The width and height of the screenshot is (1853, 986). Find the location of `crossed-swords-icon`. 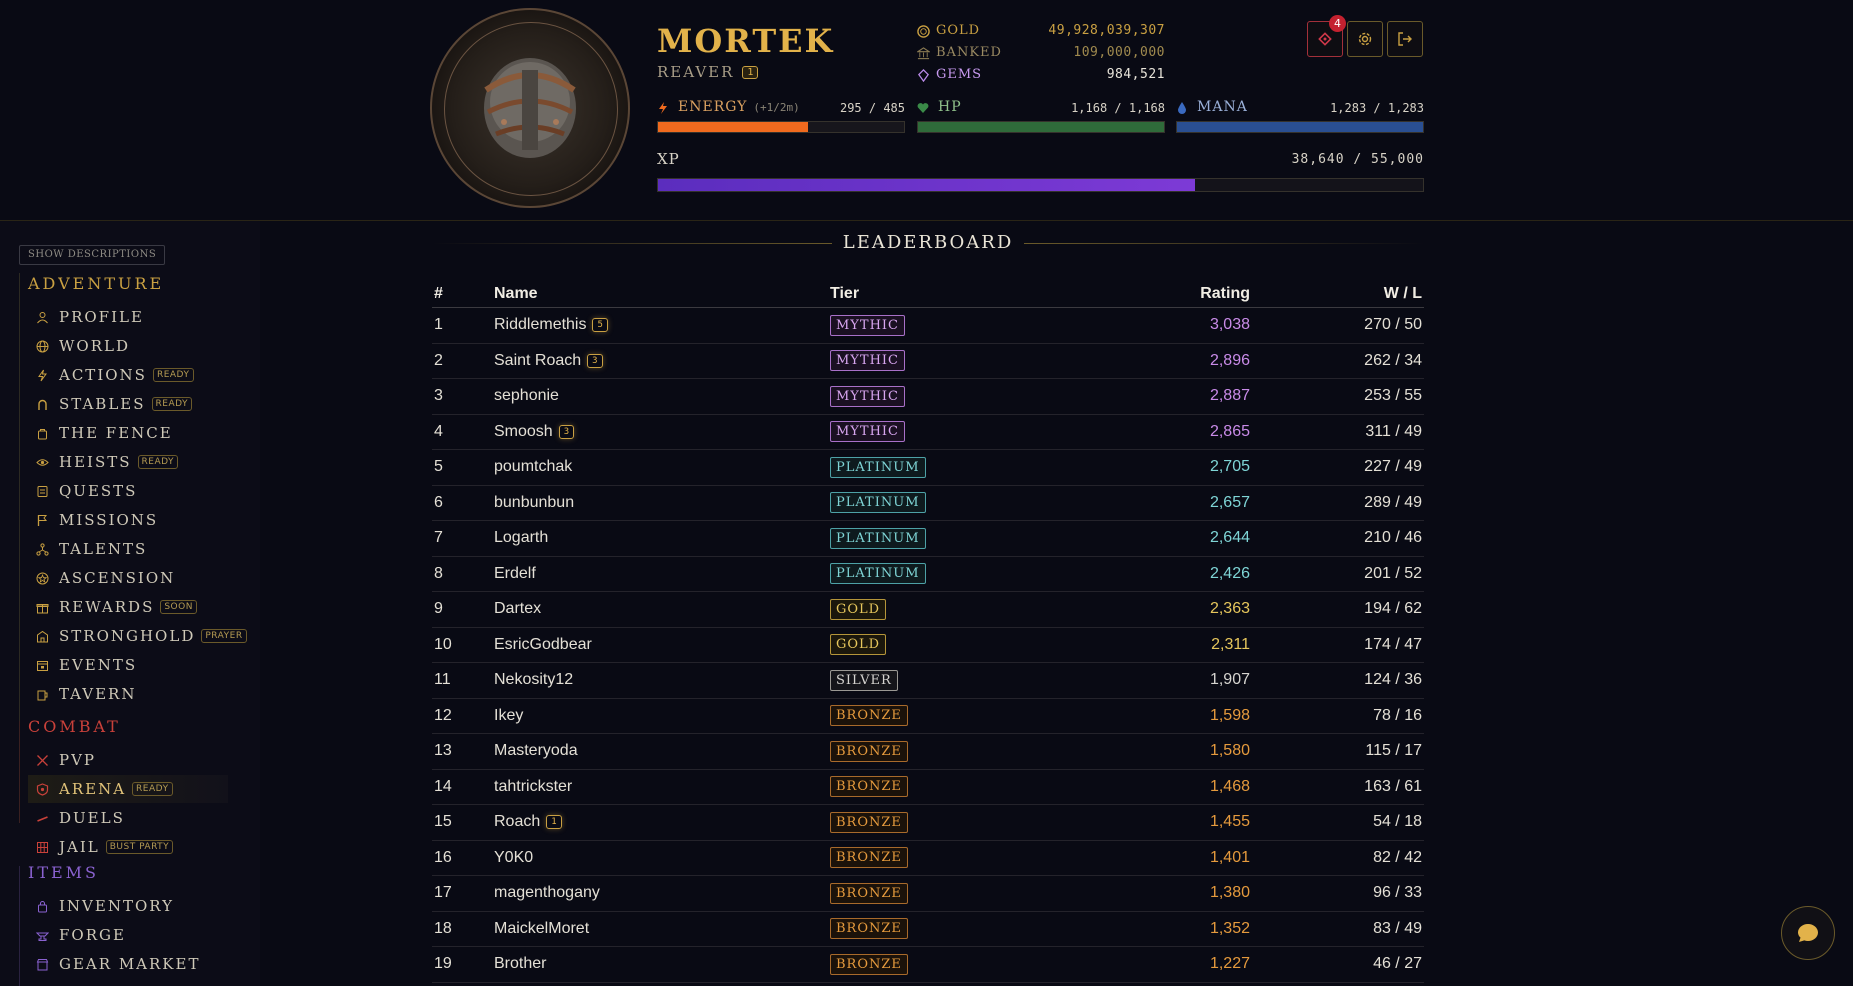

crossed-swords-icon is located at coordinates (42, 760).